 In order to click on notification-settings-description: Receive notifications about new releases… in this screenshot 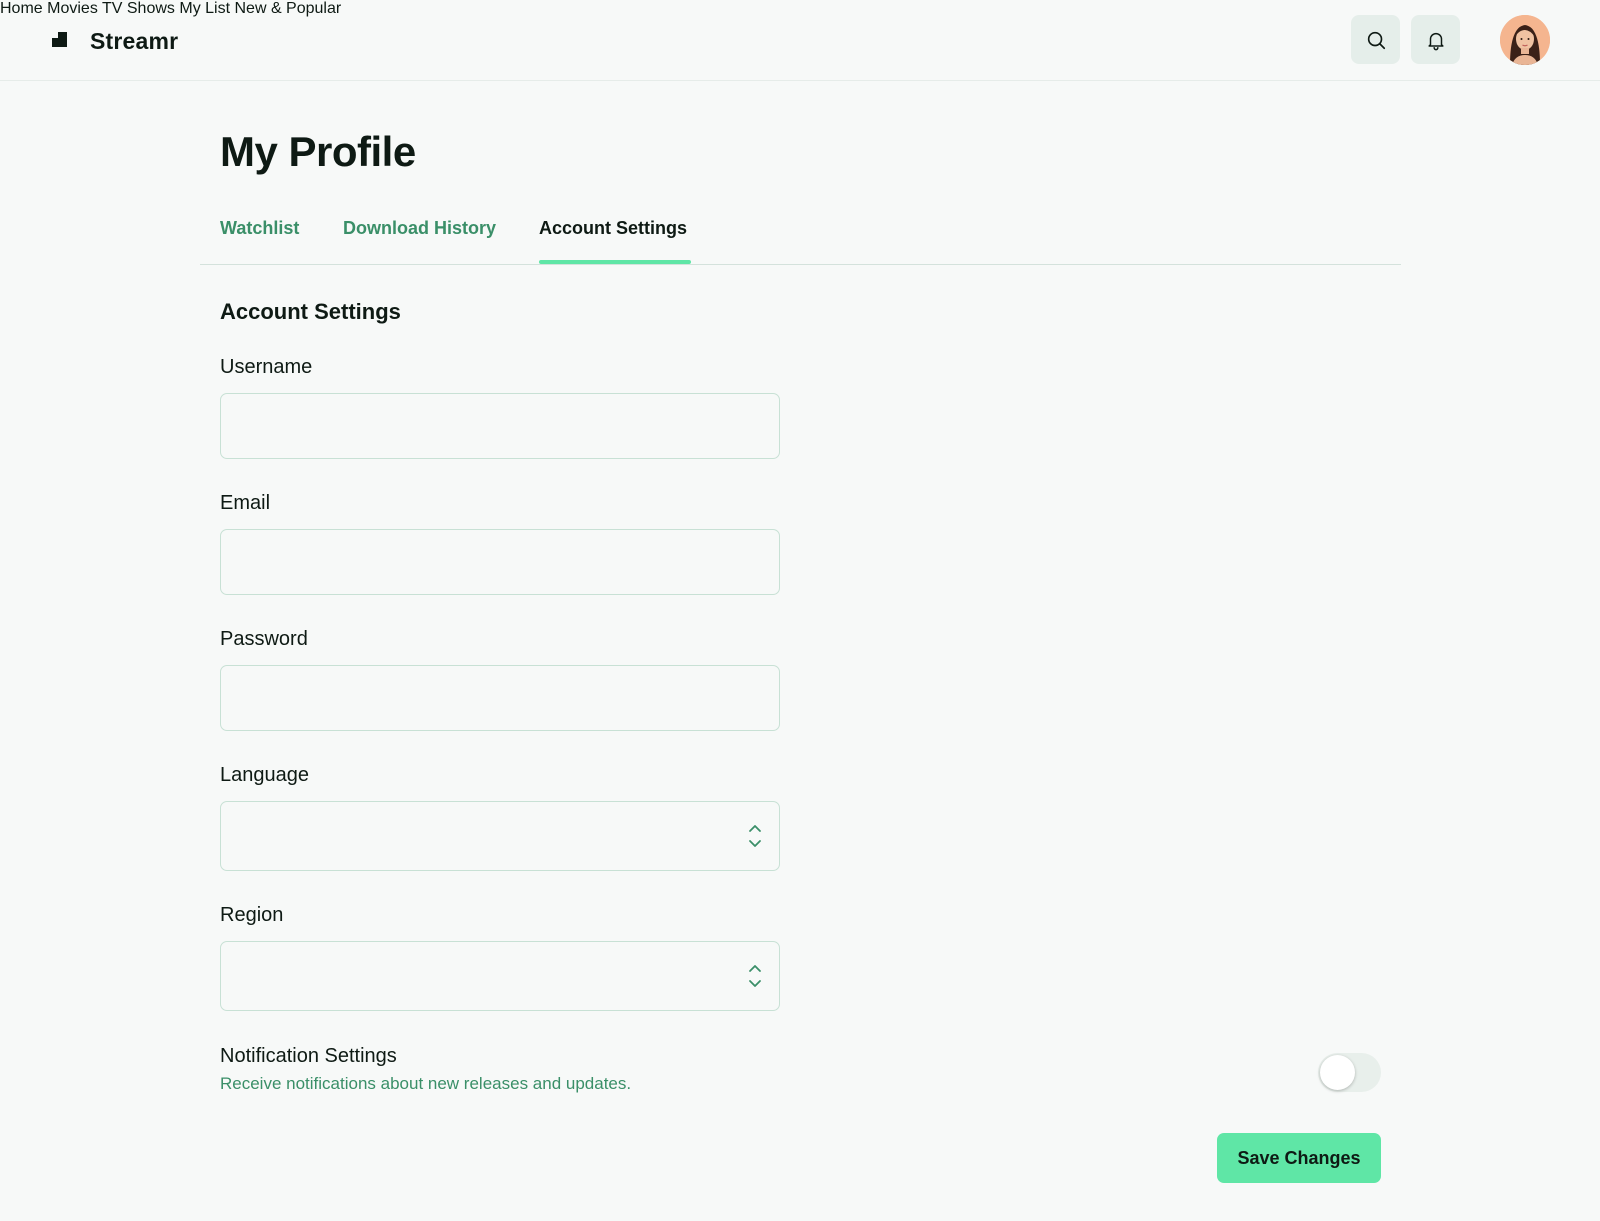, I will do `click(426, 1083)`.